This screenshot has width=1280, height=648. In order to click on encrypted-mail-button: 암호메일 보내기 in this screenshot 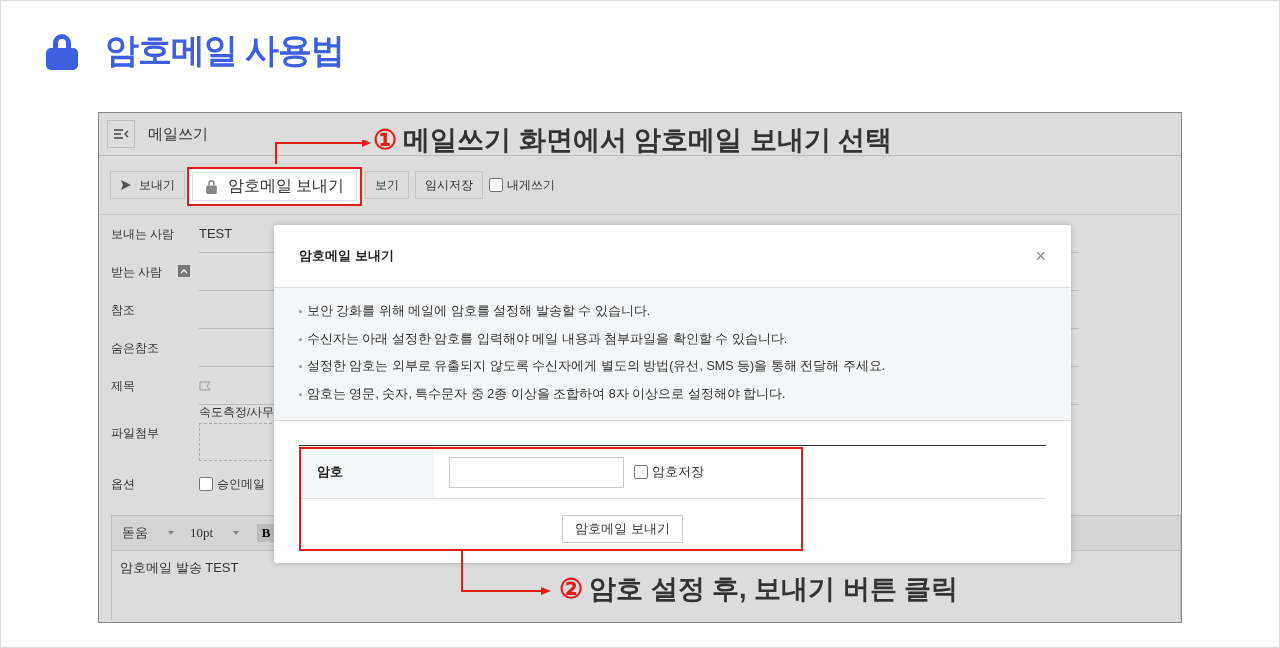, I will do `click(275, 186)`.